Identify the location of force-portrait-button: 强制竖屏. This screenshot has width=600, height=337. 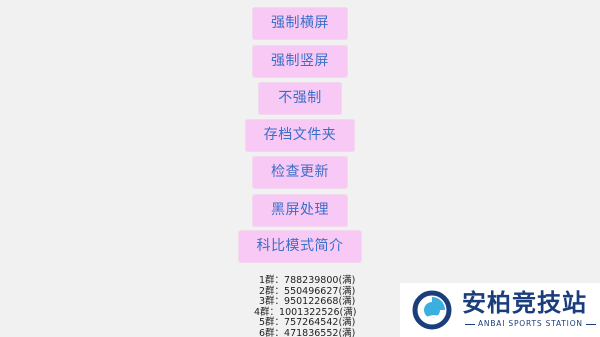
(300, 61).